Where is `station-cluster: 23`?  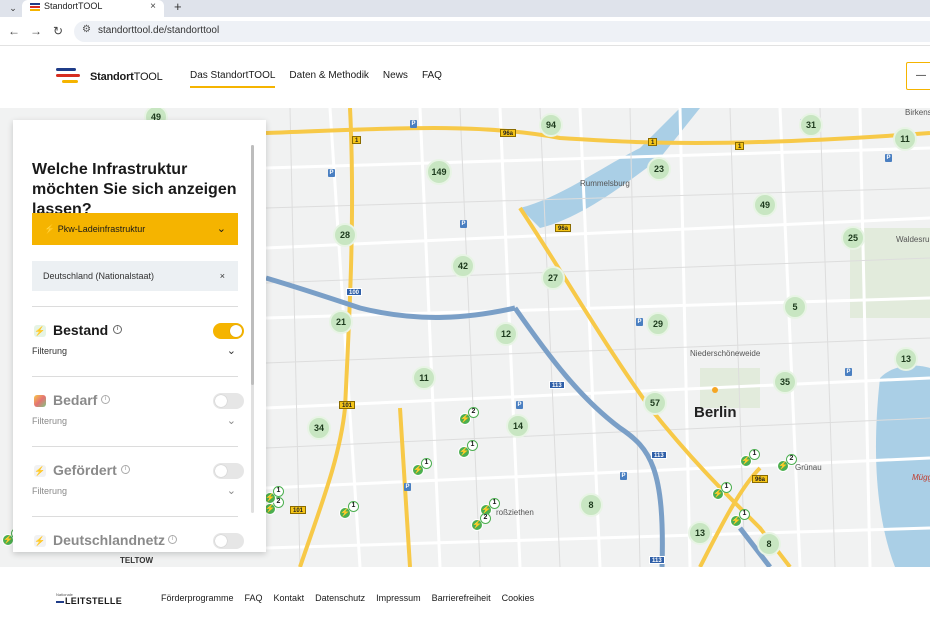 station-cluster: 23 is located at coordinates (659, 169).